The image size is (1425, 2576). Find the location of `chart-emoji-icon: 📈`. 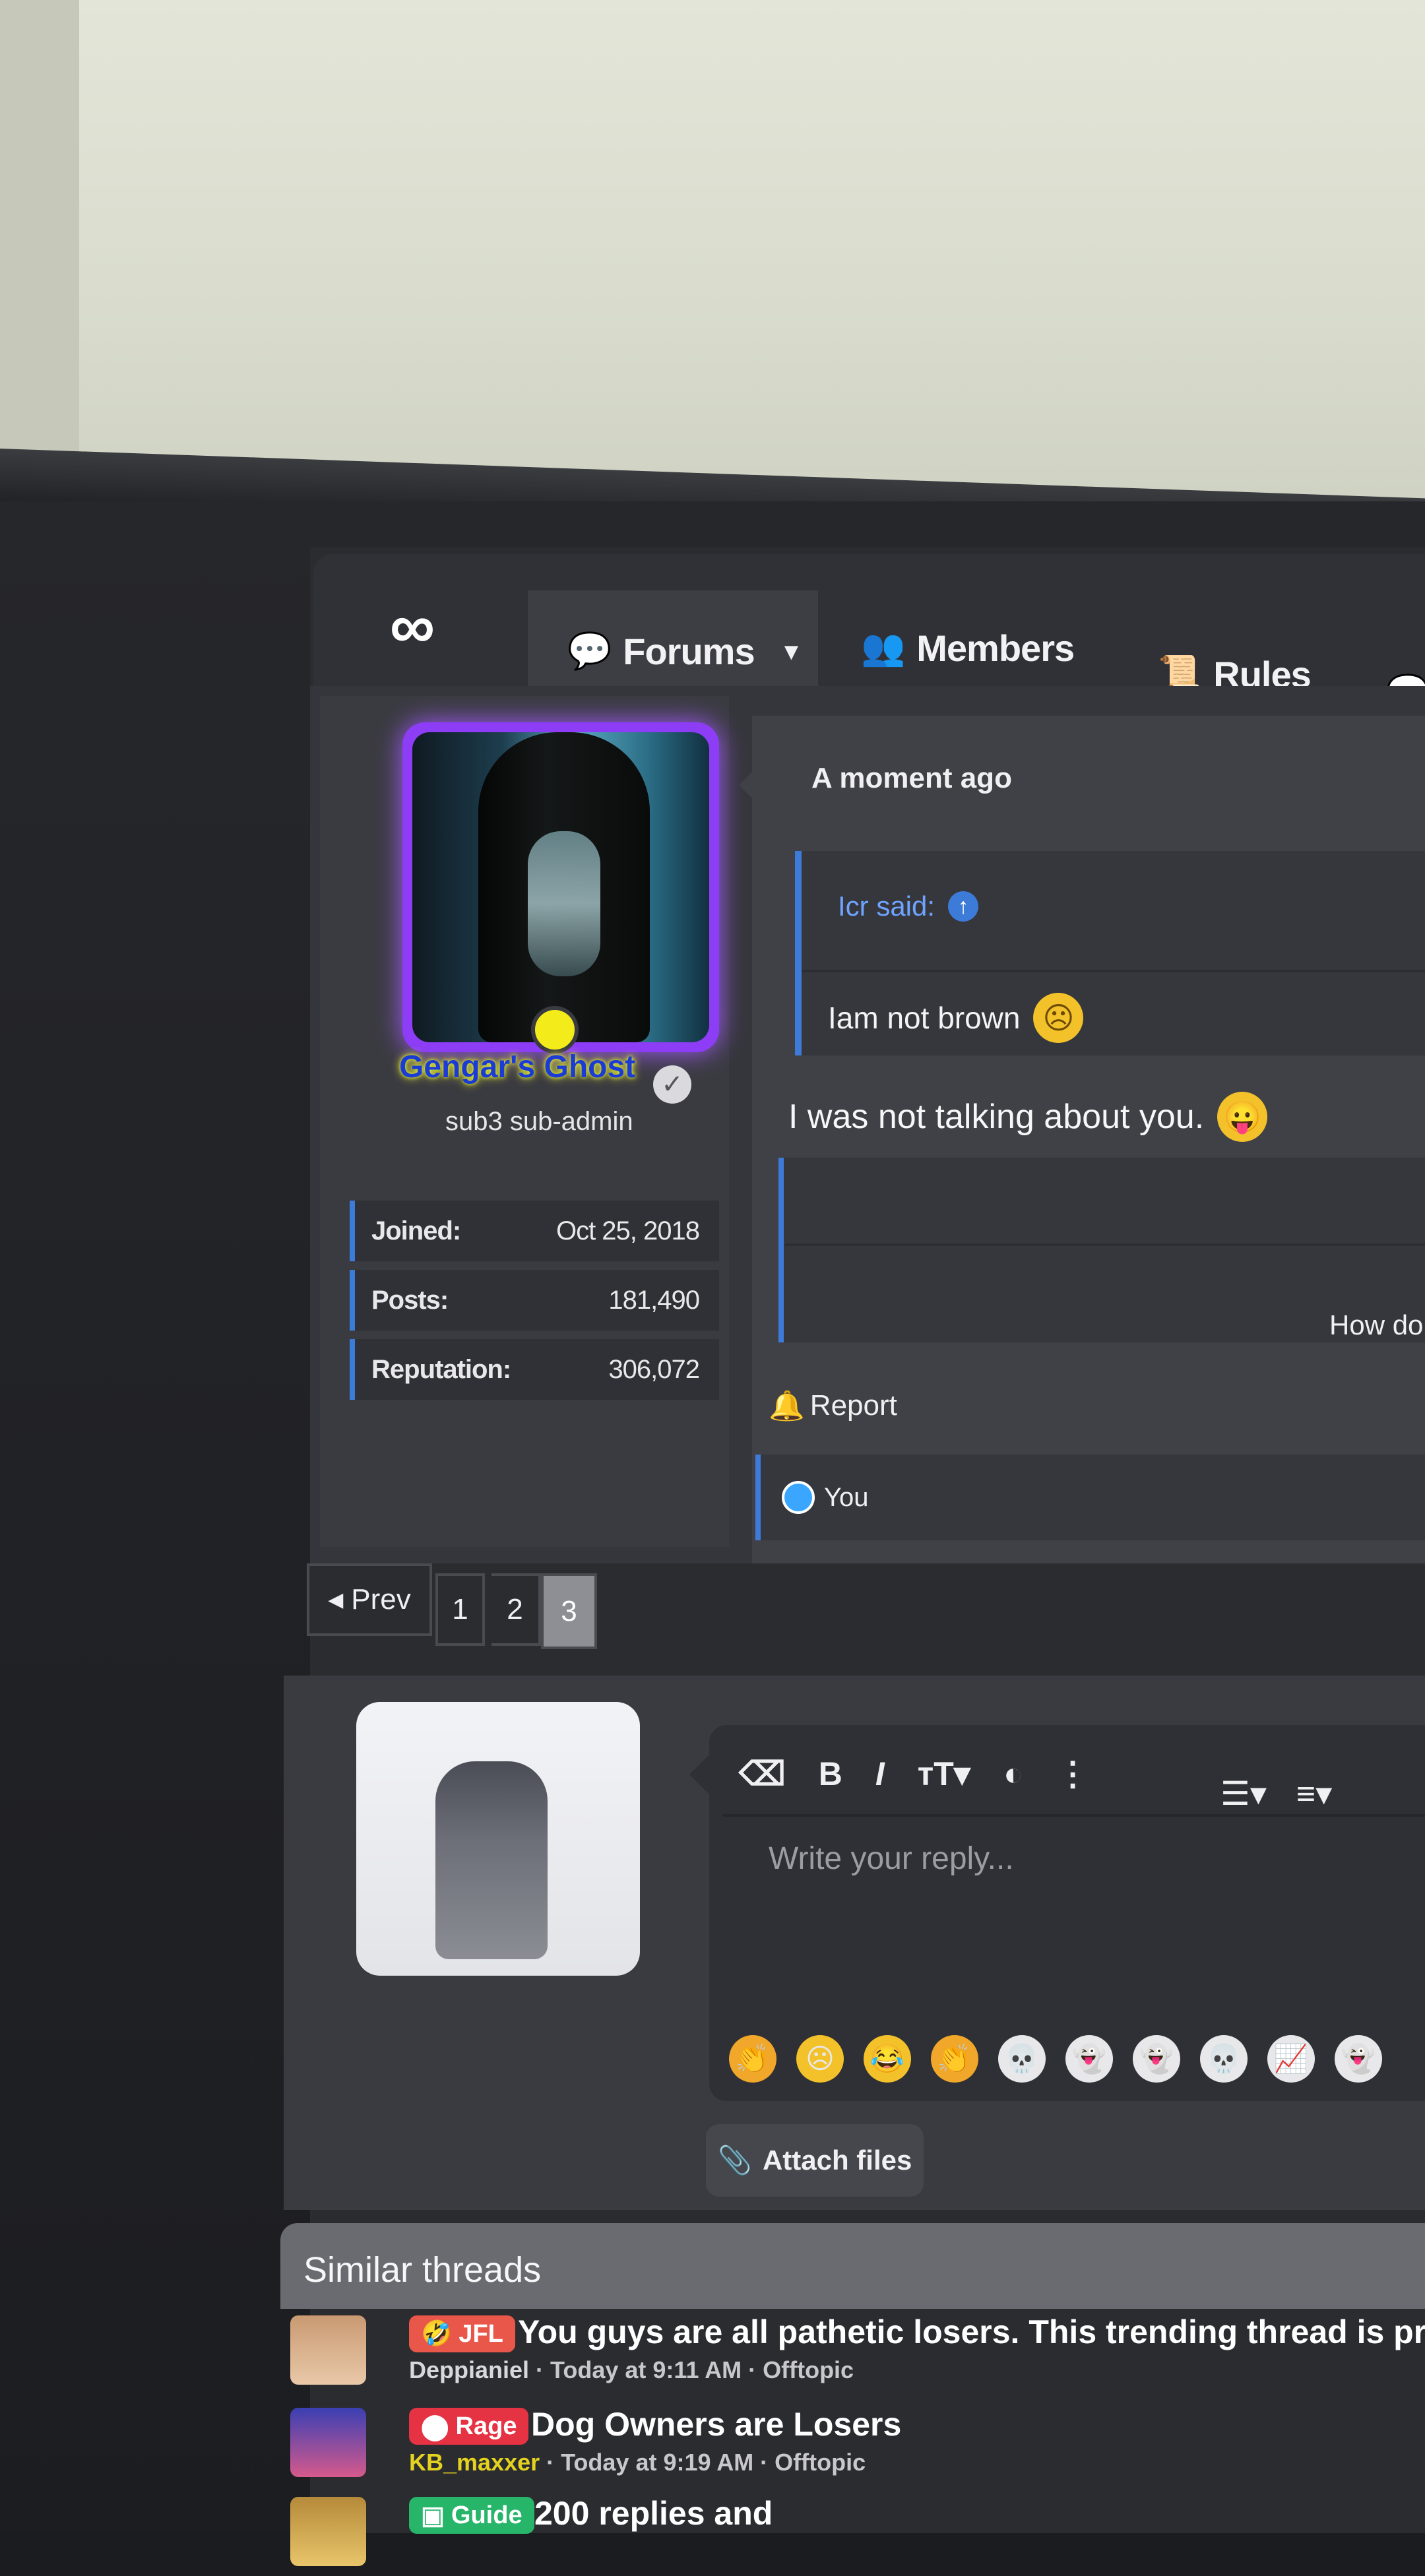

chart-emoji-icon: 📈 is located at coordinates (1291, 2059).